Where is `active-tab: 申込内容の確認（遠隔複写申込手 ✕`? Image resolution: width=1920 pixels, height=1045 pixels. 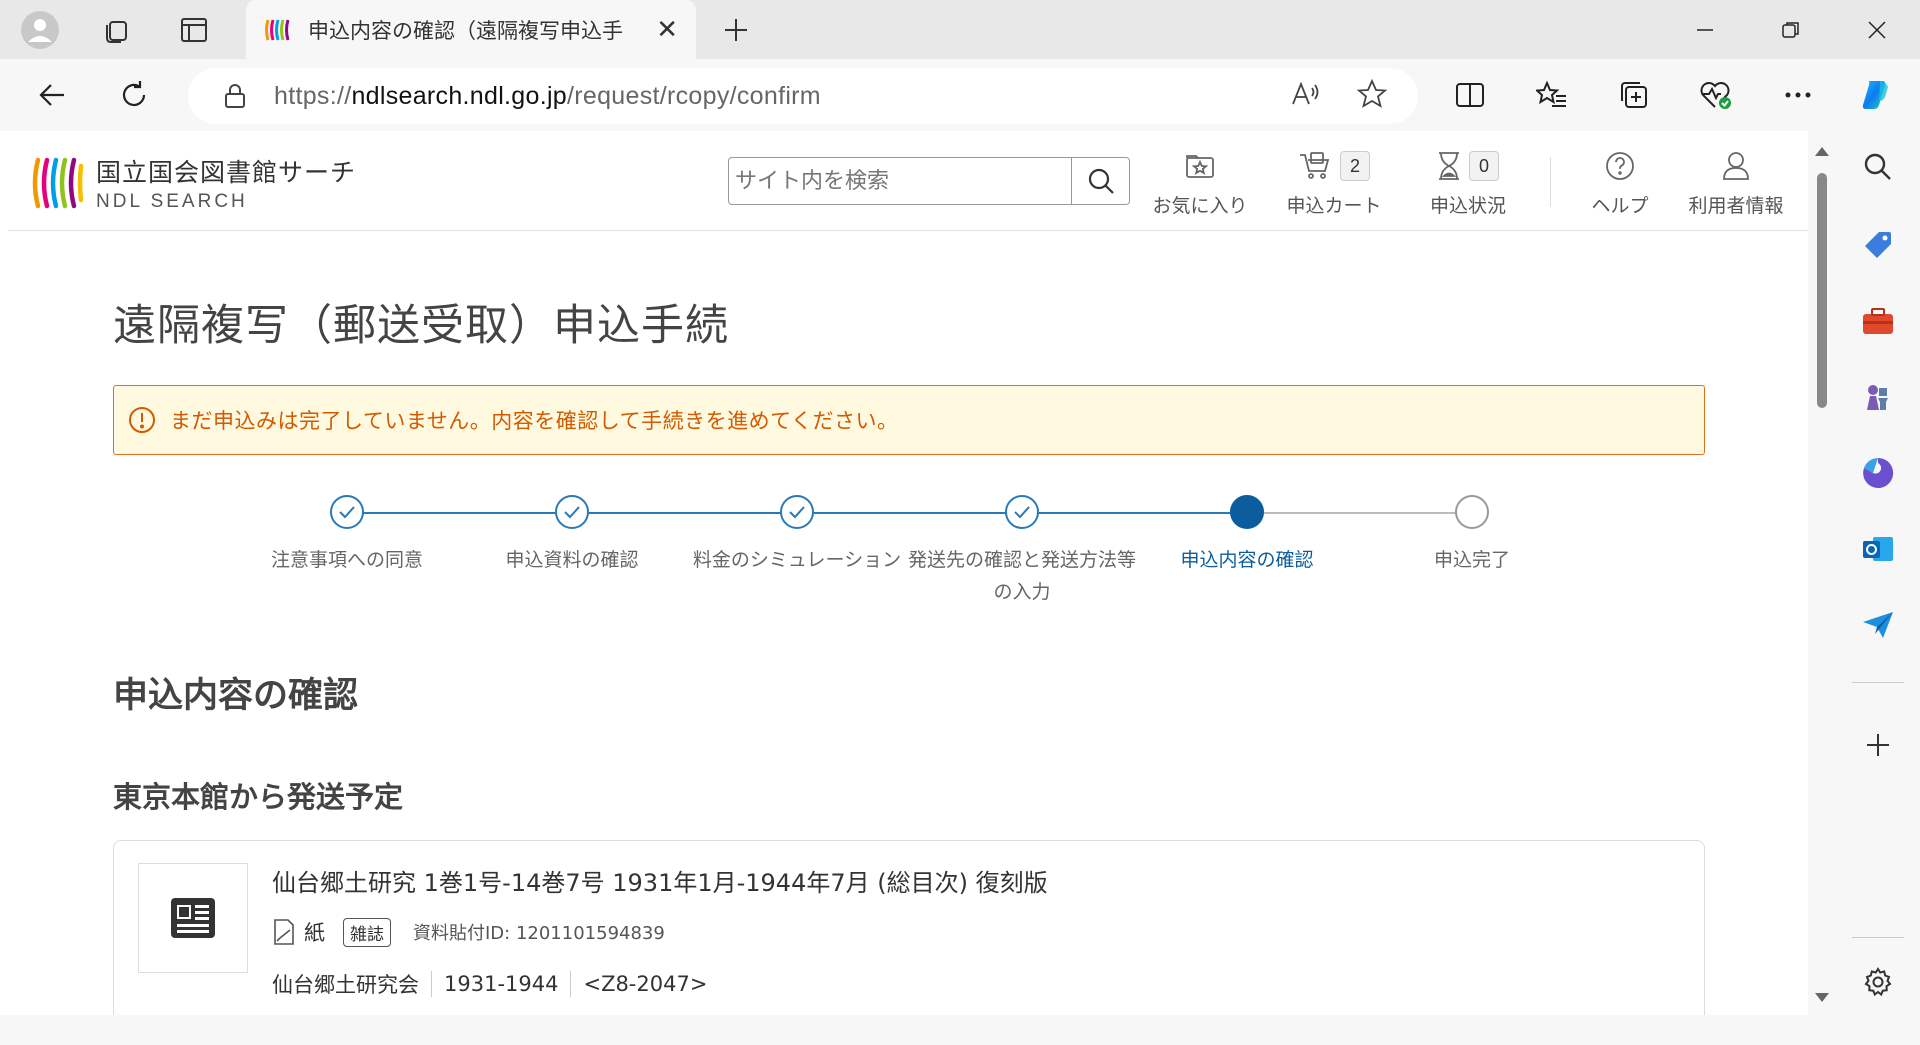
active-tab: 申込内容の確認（遠隔複写申込手 ✕ is located at coordinates (471, 29).